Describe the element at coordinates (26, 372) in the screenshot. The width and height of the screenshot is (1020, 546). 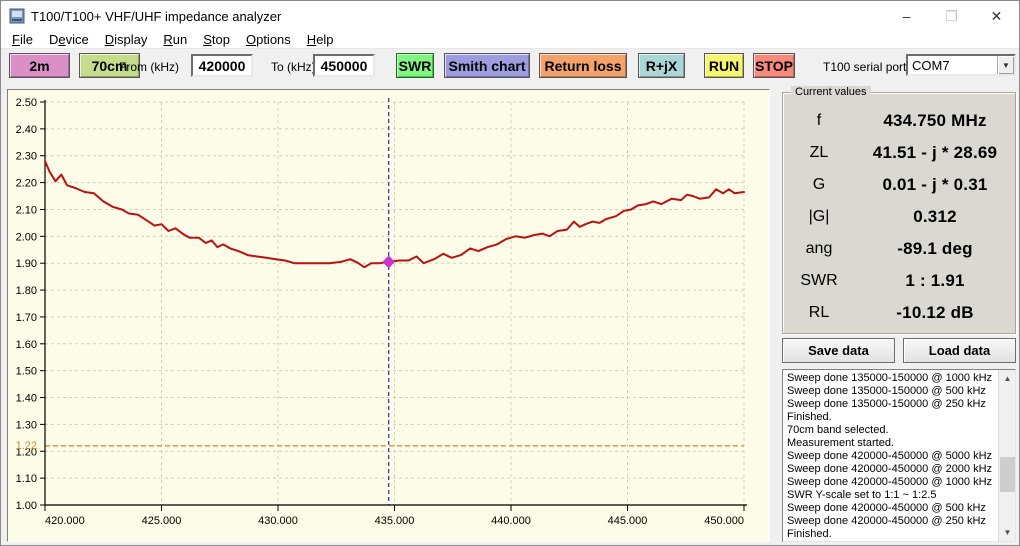
I see `svg-text: 1.50` at that location.